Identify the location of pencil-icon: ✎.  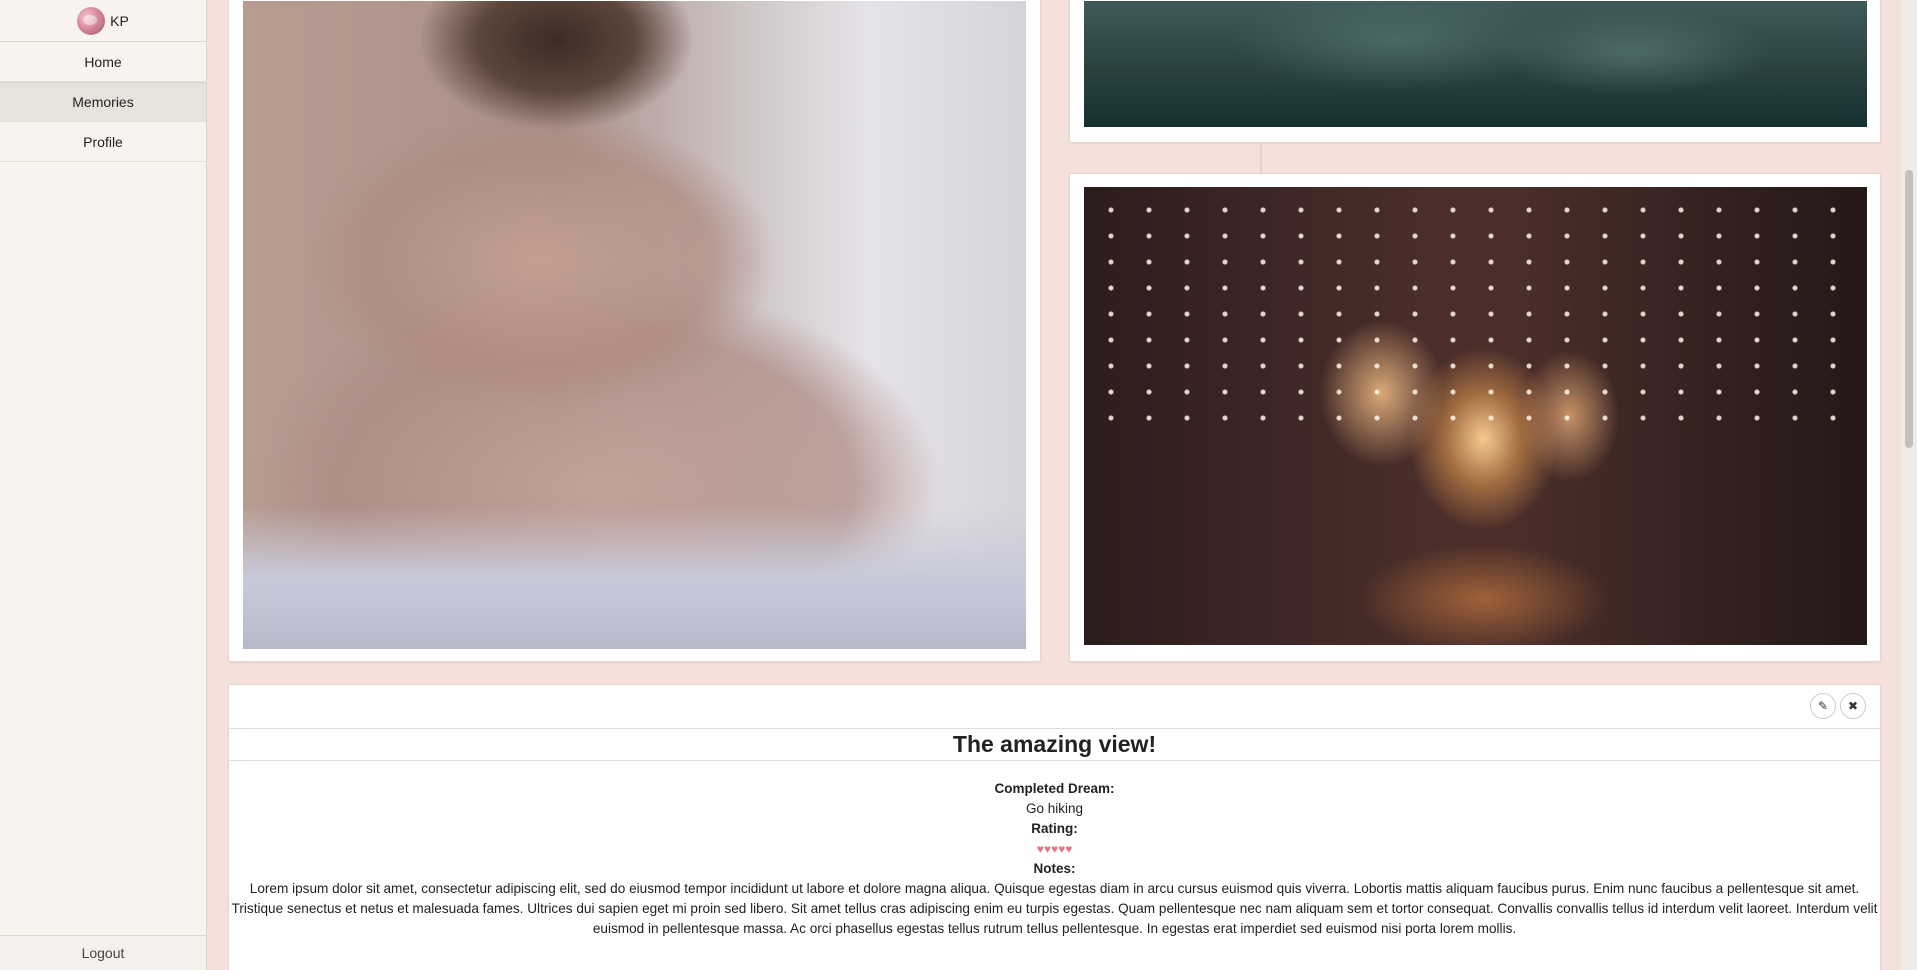
(1823, 706).